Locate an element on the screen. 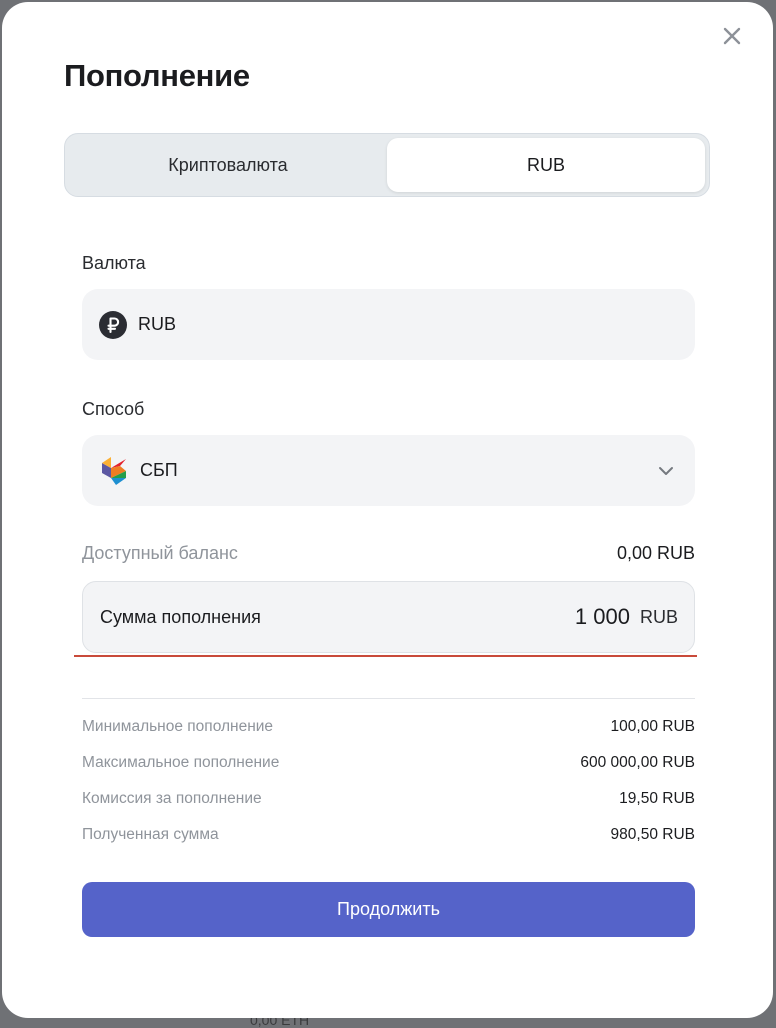 The width and height of the screenshot is (776, 1028). info-value: 19,50 RUB is located at coordinates (657, 798).